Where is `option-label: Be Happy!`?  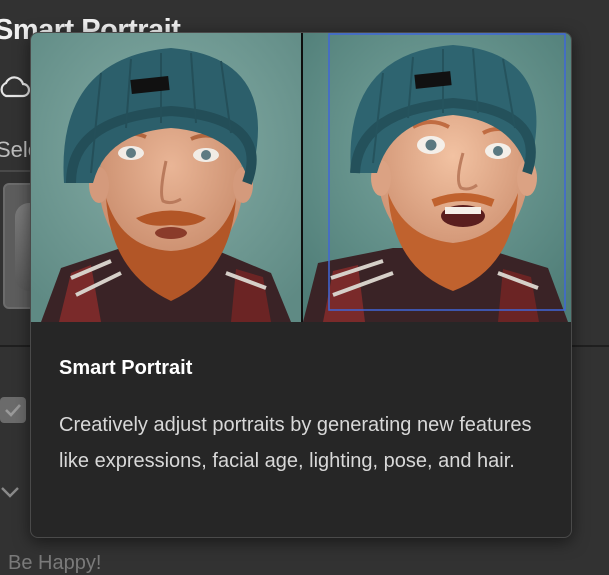 option-label: Be Happy! is located at coordinates (55, 563).